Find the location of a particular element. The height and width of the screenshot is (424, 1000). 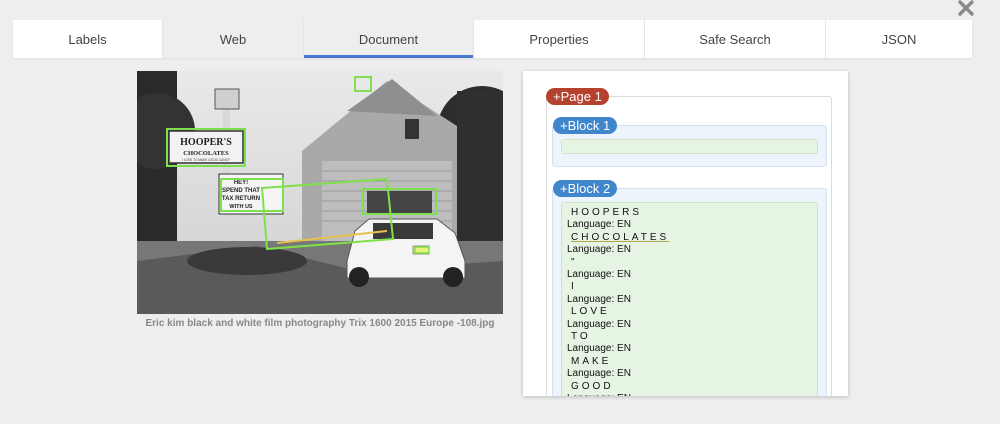

tab-safe-search: Safe Search is located at coordinates (735, 39).